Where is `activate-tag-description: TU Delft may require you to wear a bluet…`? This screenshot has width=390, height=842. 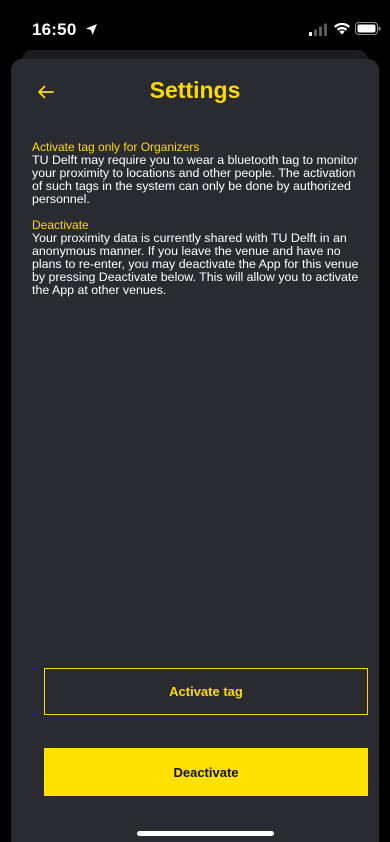 activate-tag-description: TU Delft may require you to wear a bluet… is located at coordinates (195, 179).